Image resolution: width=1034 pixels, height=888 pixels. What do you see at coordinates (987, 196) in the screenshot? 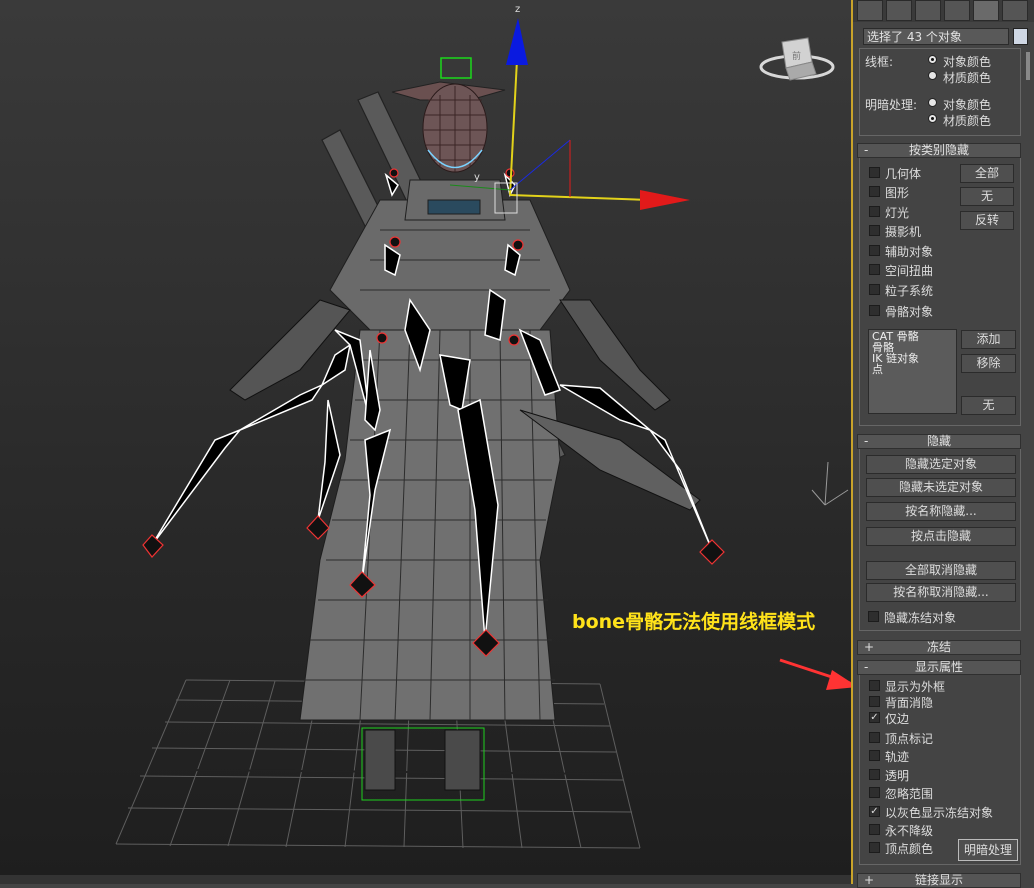
I see `category-none-button: 无` at bounding box center [987, 196].